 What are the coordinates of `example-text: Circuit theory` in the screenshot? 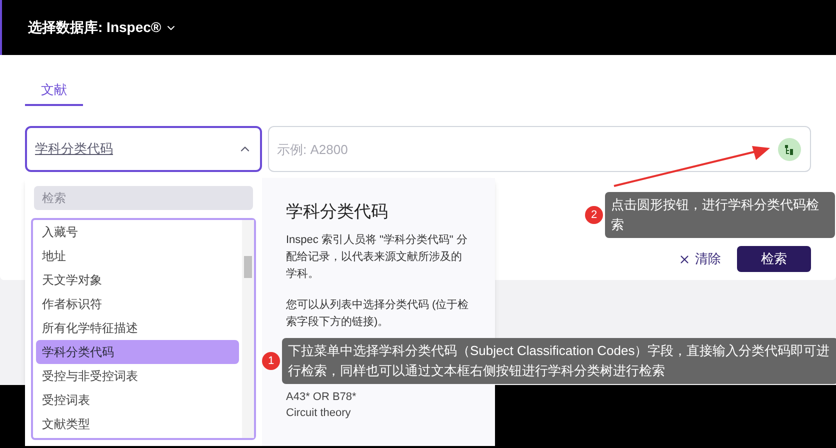 It's located at (319, 413).